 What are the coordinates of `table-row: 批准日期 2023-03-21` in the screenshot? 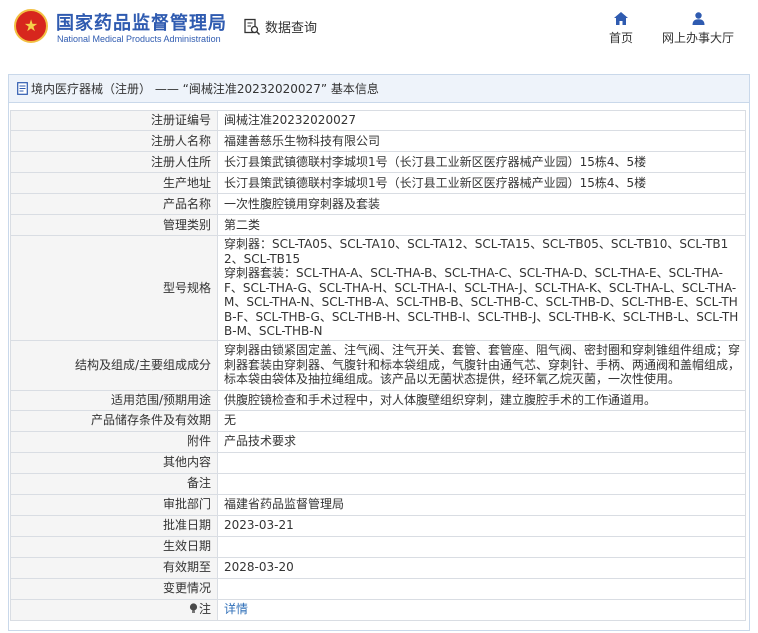 It's located at (378, 525).